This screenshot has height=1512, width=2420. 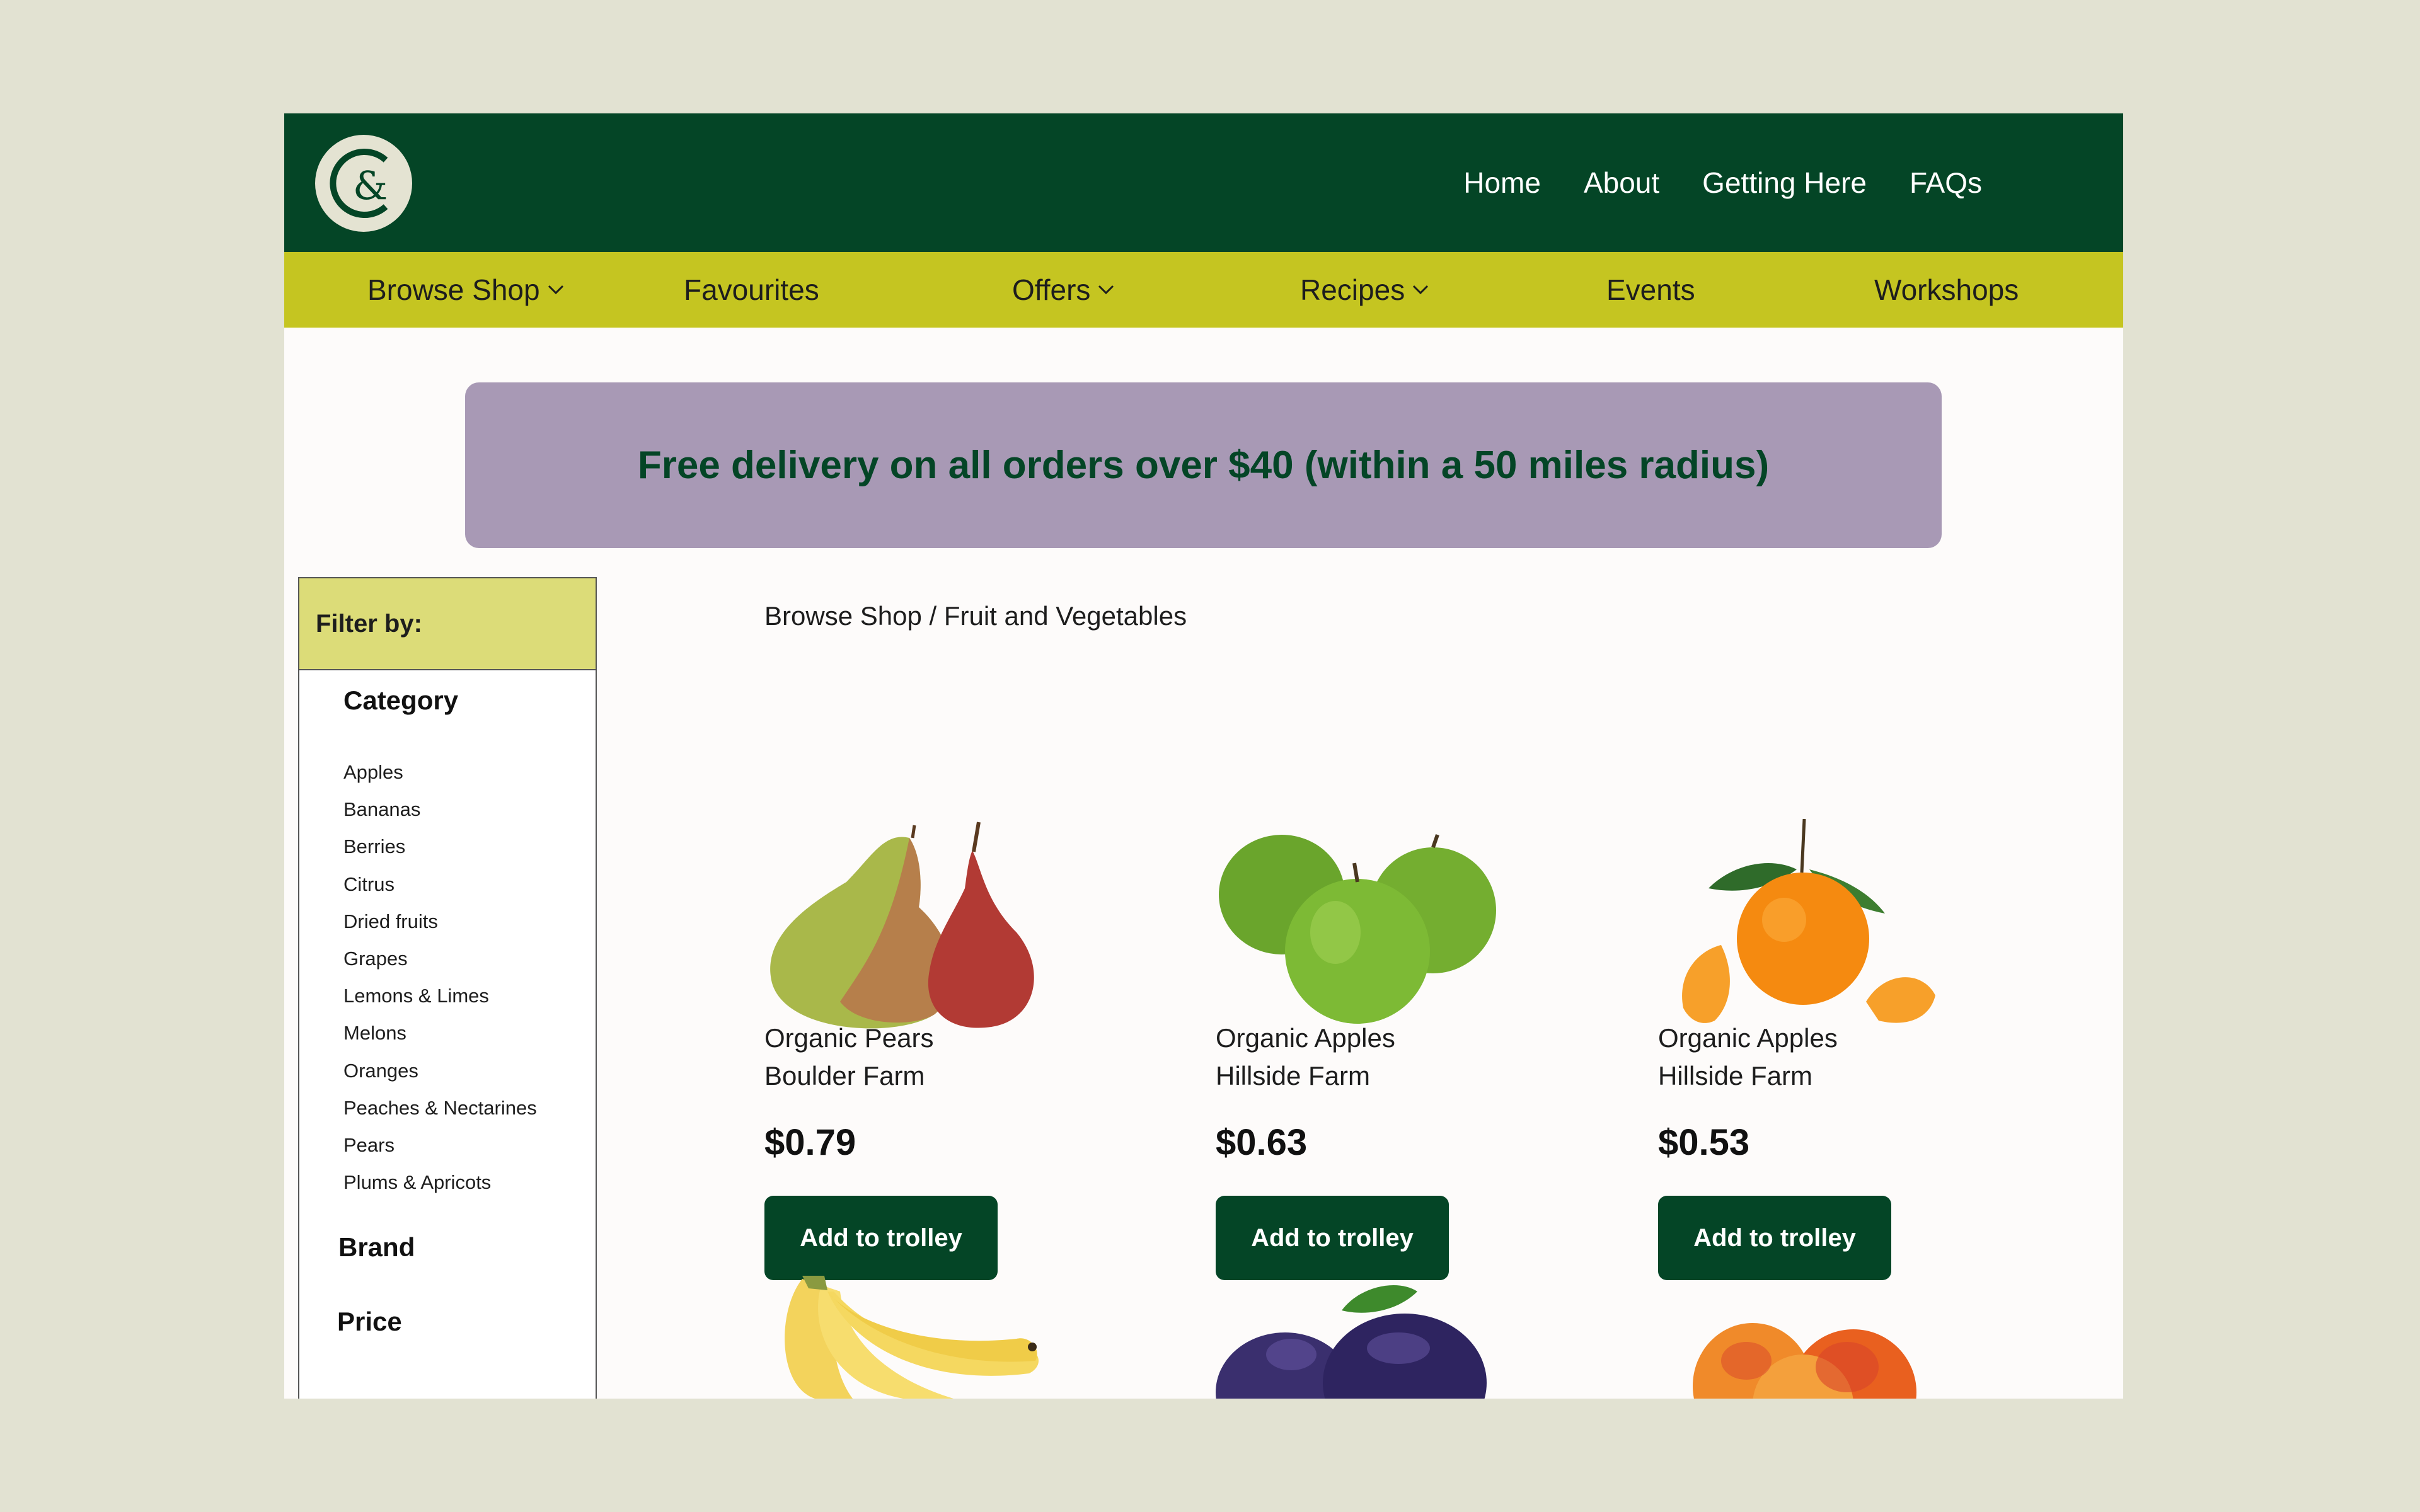 I want to click on nav-faqs: FAQs, so click(x=1946, y=183).